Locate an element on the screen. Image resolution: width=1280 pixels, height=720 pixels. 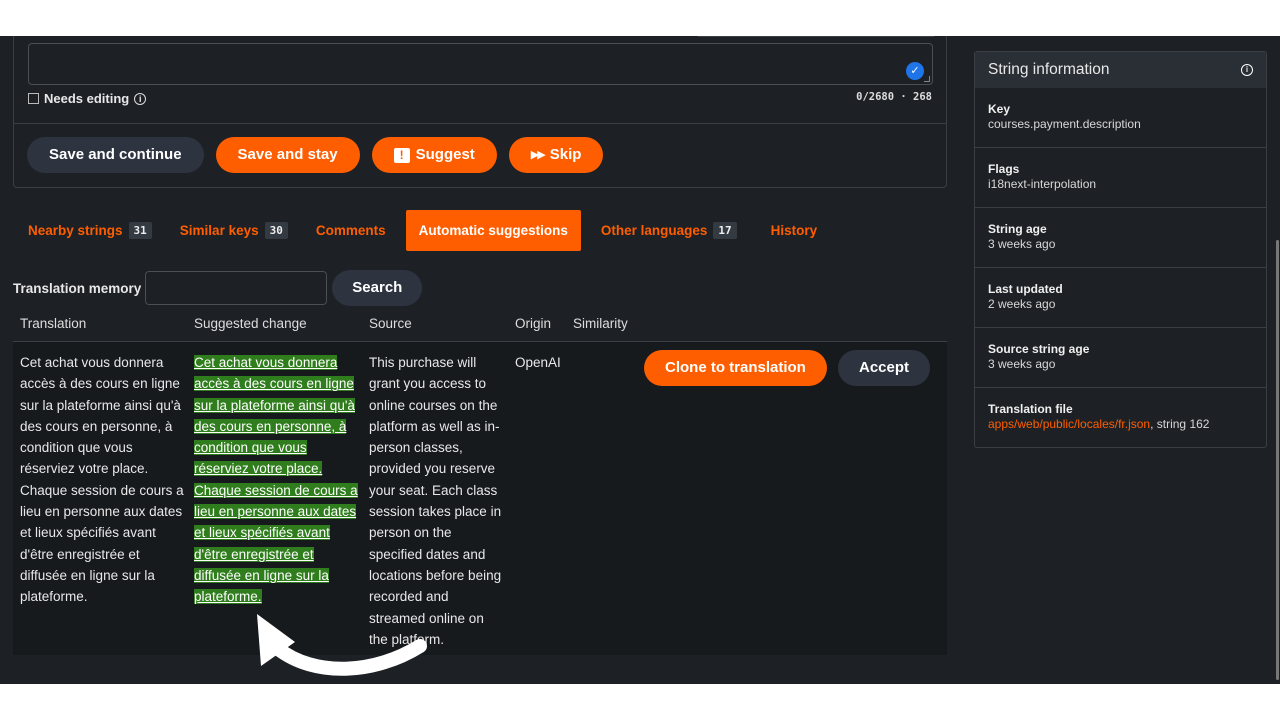
translation-file-suffix: , string 162 is located at coordinates (1180, 424).